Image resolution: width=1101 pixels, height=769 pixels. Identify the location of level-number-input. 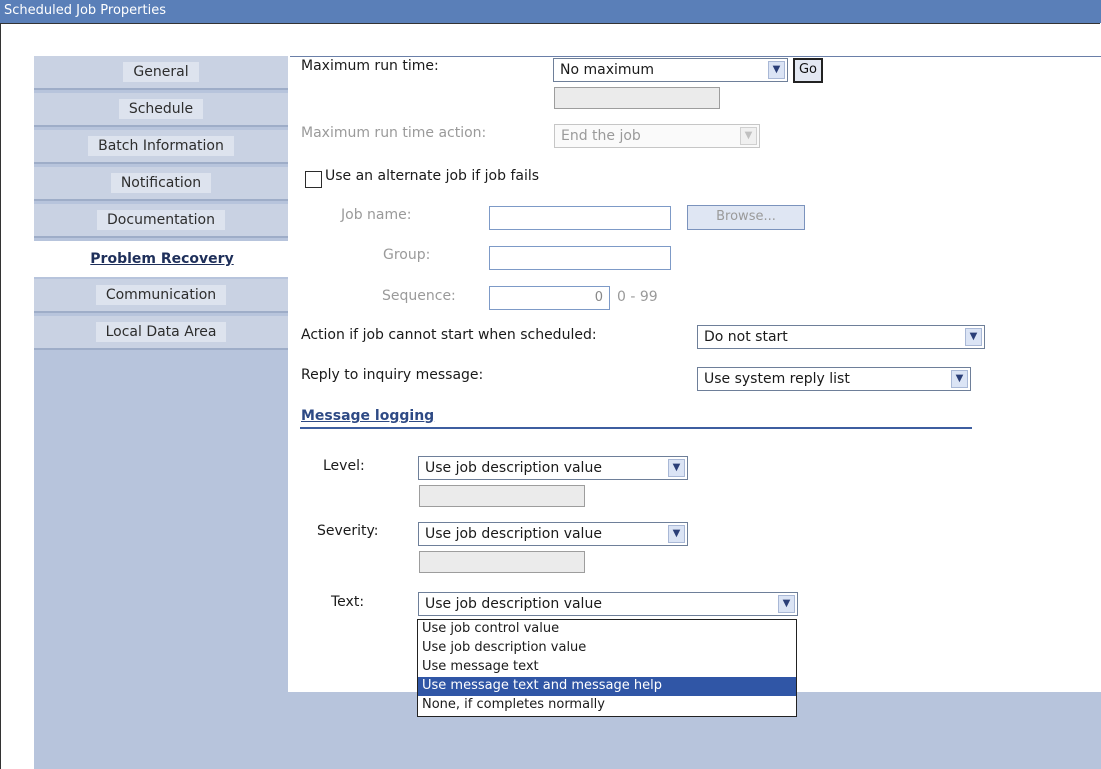
(502, 496).